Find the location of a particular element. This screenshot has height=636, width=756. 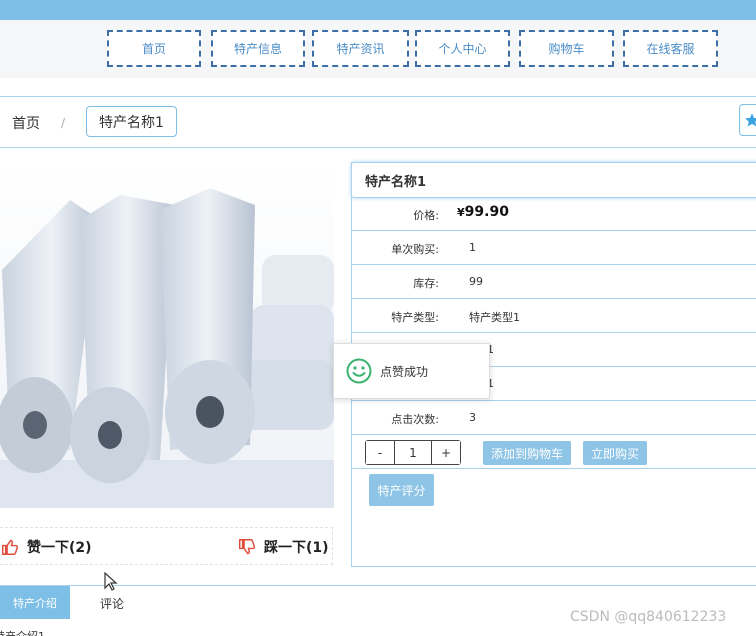

increase-button: + is located at coordinates (446, 452).